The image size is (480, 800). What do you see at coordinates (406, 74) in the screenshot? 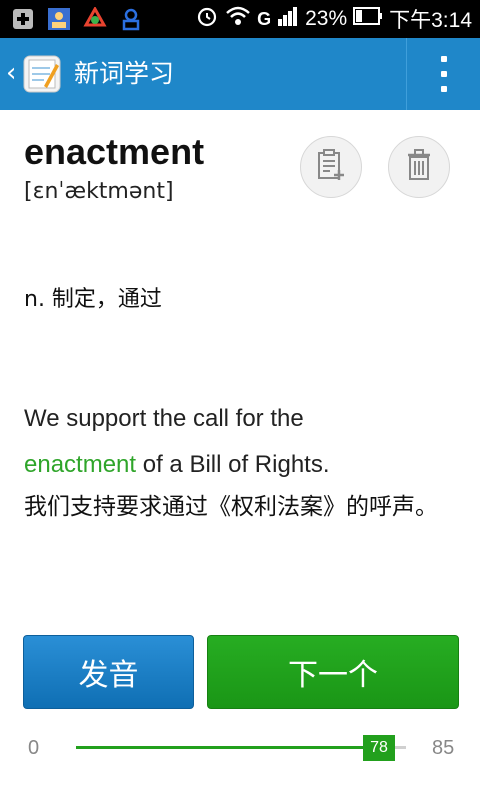
I see `action-bar-divider` at bounding box center [406, 74].